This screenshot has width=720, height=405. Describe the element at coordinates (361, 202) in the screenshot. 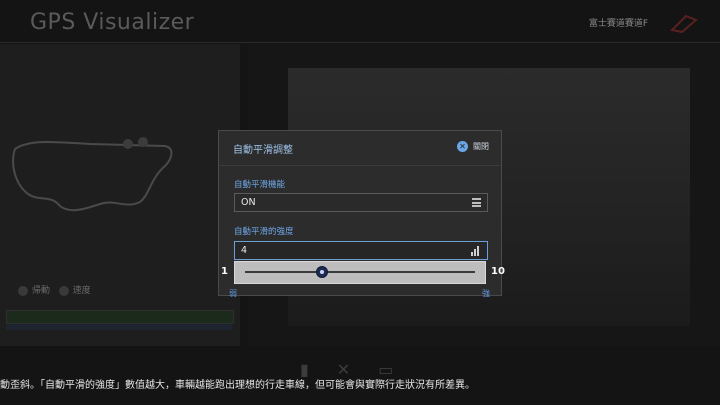

I see `function-select: ON` at that location.